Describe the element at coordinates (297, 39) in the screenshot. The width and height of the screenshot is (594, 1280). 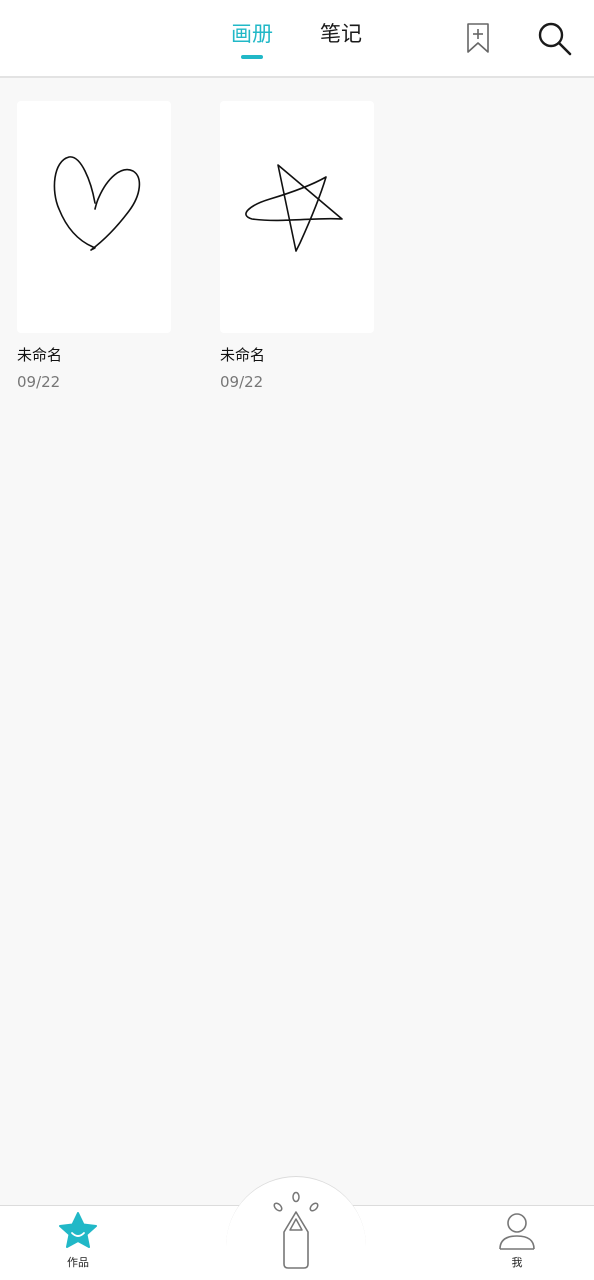
I see `top-bar: 画册 笔记` at that location.